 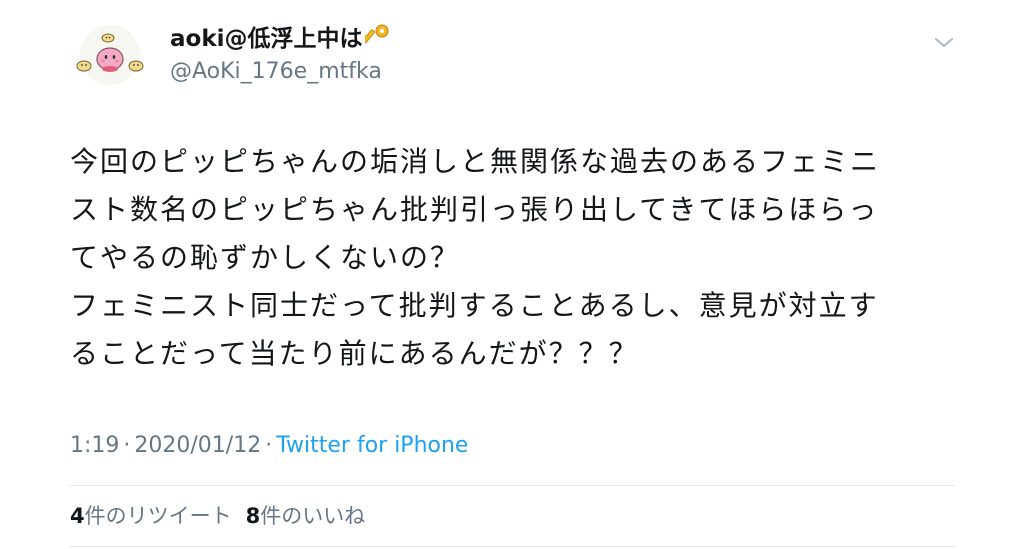 What do you see at coordinates (94, 445) in the screenshot?
I see `tweet-time: 1:19` at bounding box center [94, 445].